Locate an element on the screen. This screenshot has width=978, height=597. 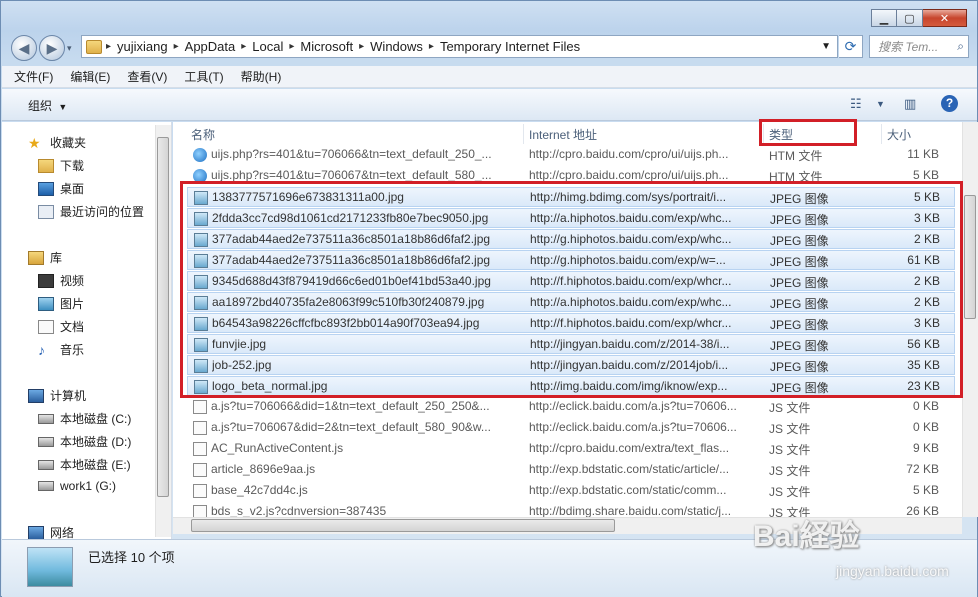
list-horizontal-scrollbar-thumb is located at coordinates (403, 525).